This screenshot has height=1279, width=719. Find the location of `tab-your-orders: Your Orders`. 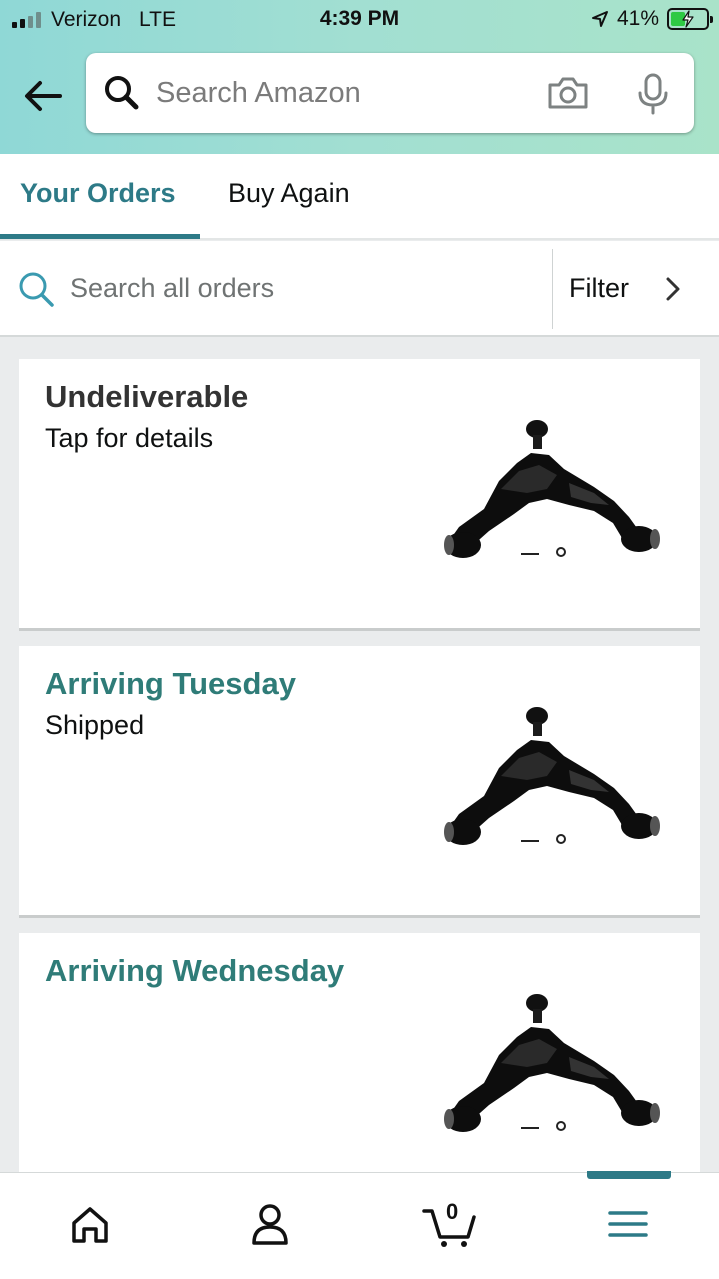

tab-your-orders: Your Orders is located at coordinates (98, 193).